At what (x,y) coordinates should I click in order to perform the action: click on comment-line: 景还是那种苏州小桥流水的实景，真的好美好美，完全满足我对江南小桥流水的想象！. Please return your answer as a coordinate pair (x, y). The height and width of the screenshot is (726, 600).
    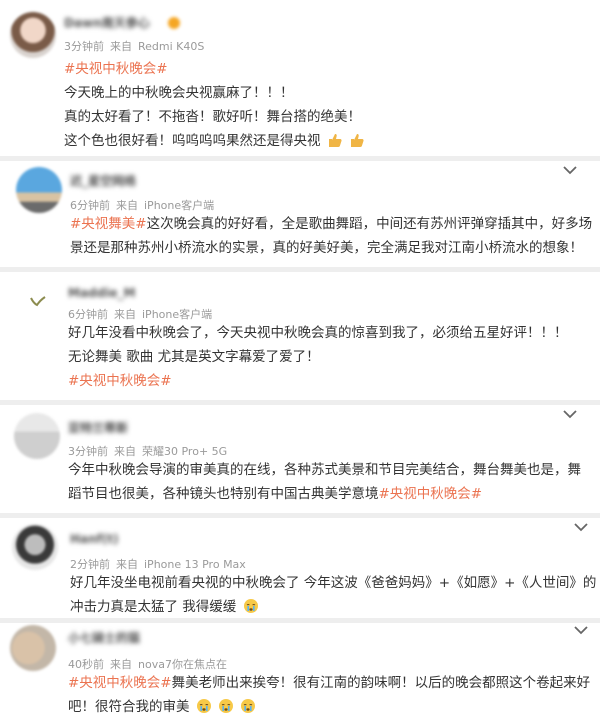
    Looking at the image, I should click on (326, 248).